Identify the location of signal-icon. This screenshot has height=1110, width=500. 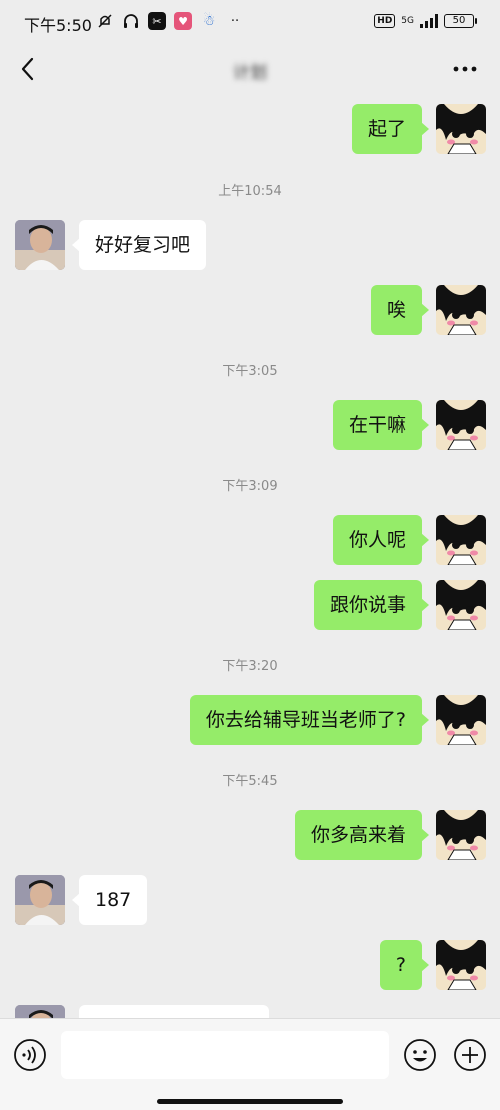
(429, 21).